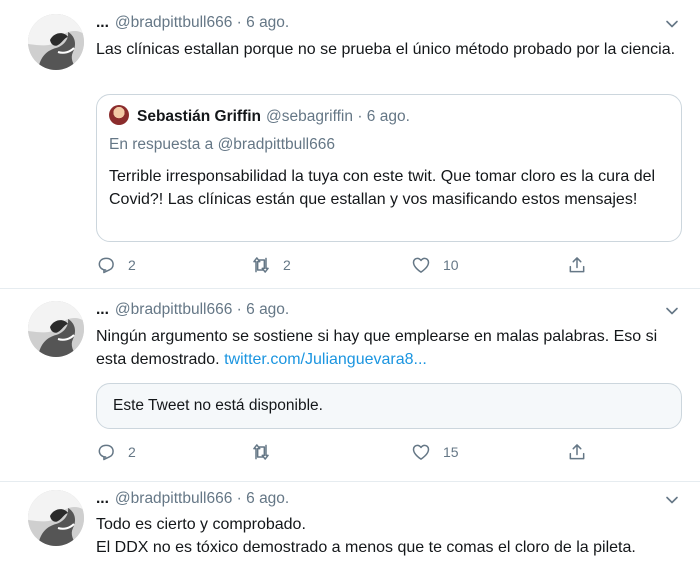 The image size is (700, 562). I want to click on like-count: 10, so click(451, 265).